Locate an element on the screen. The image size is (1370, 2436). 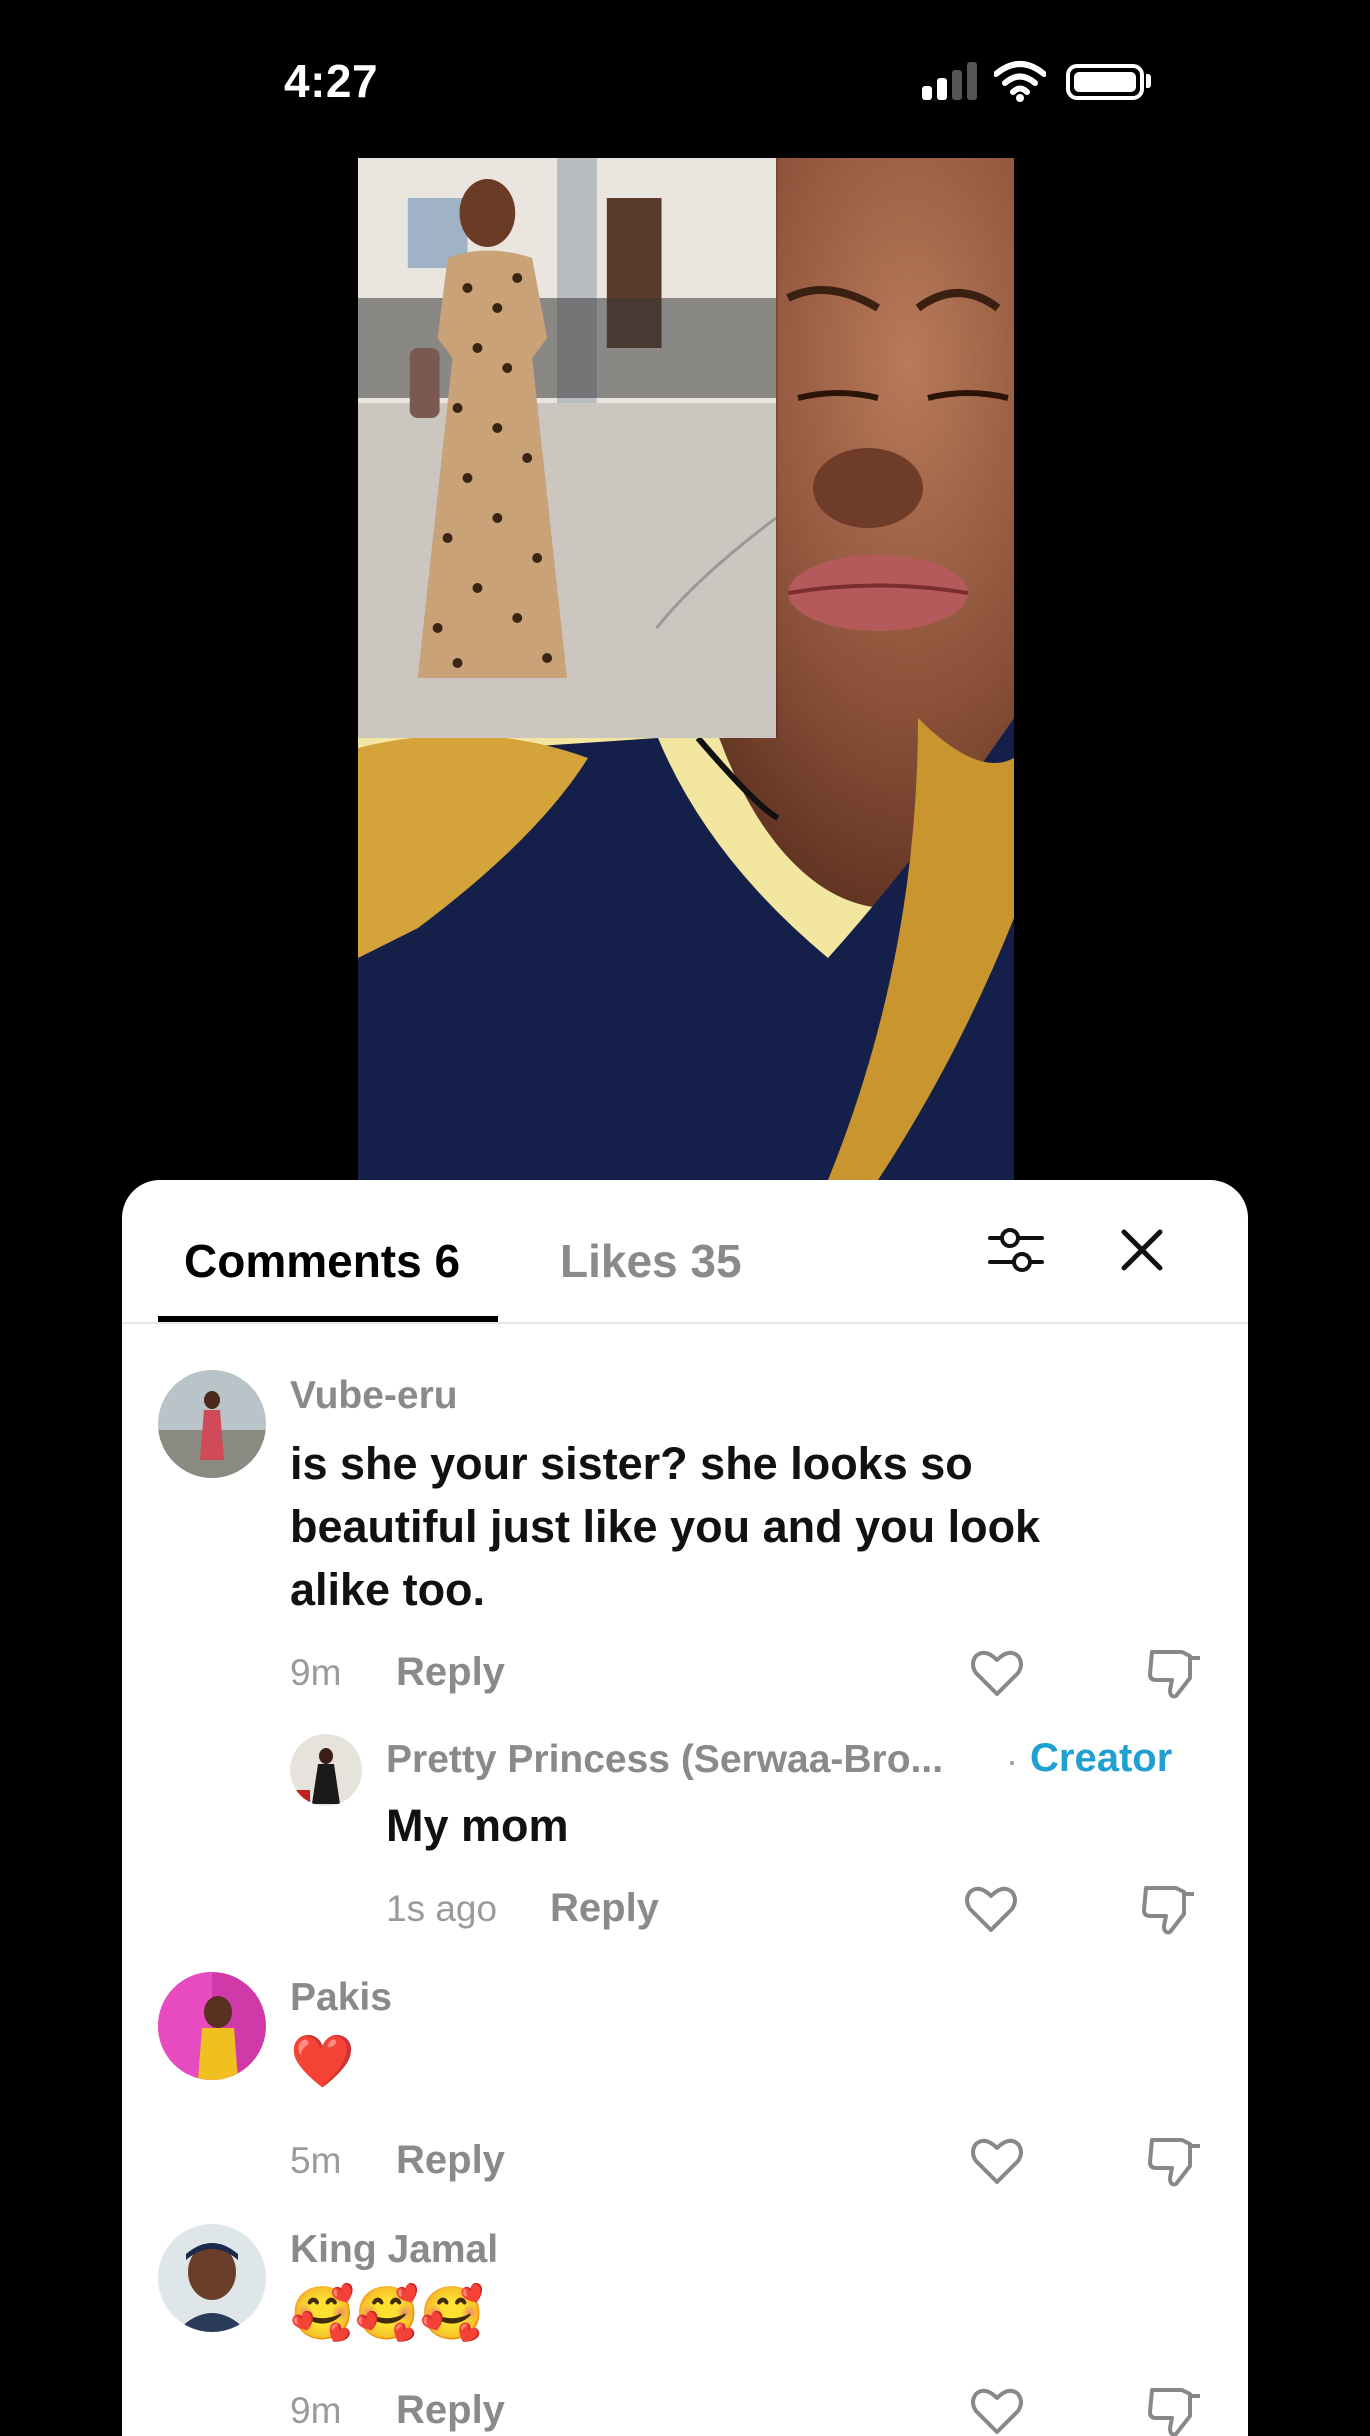
active-tab-indicator is located at coordinates (328, 1319).